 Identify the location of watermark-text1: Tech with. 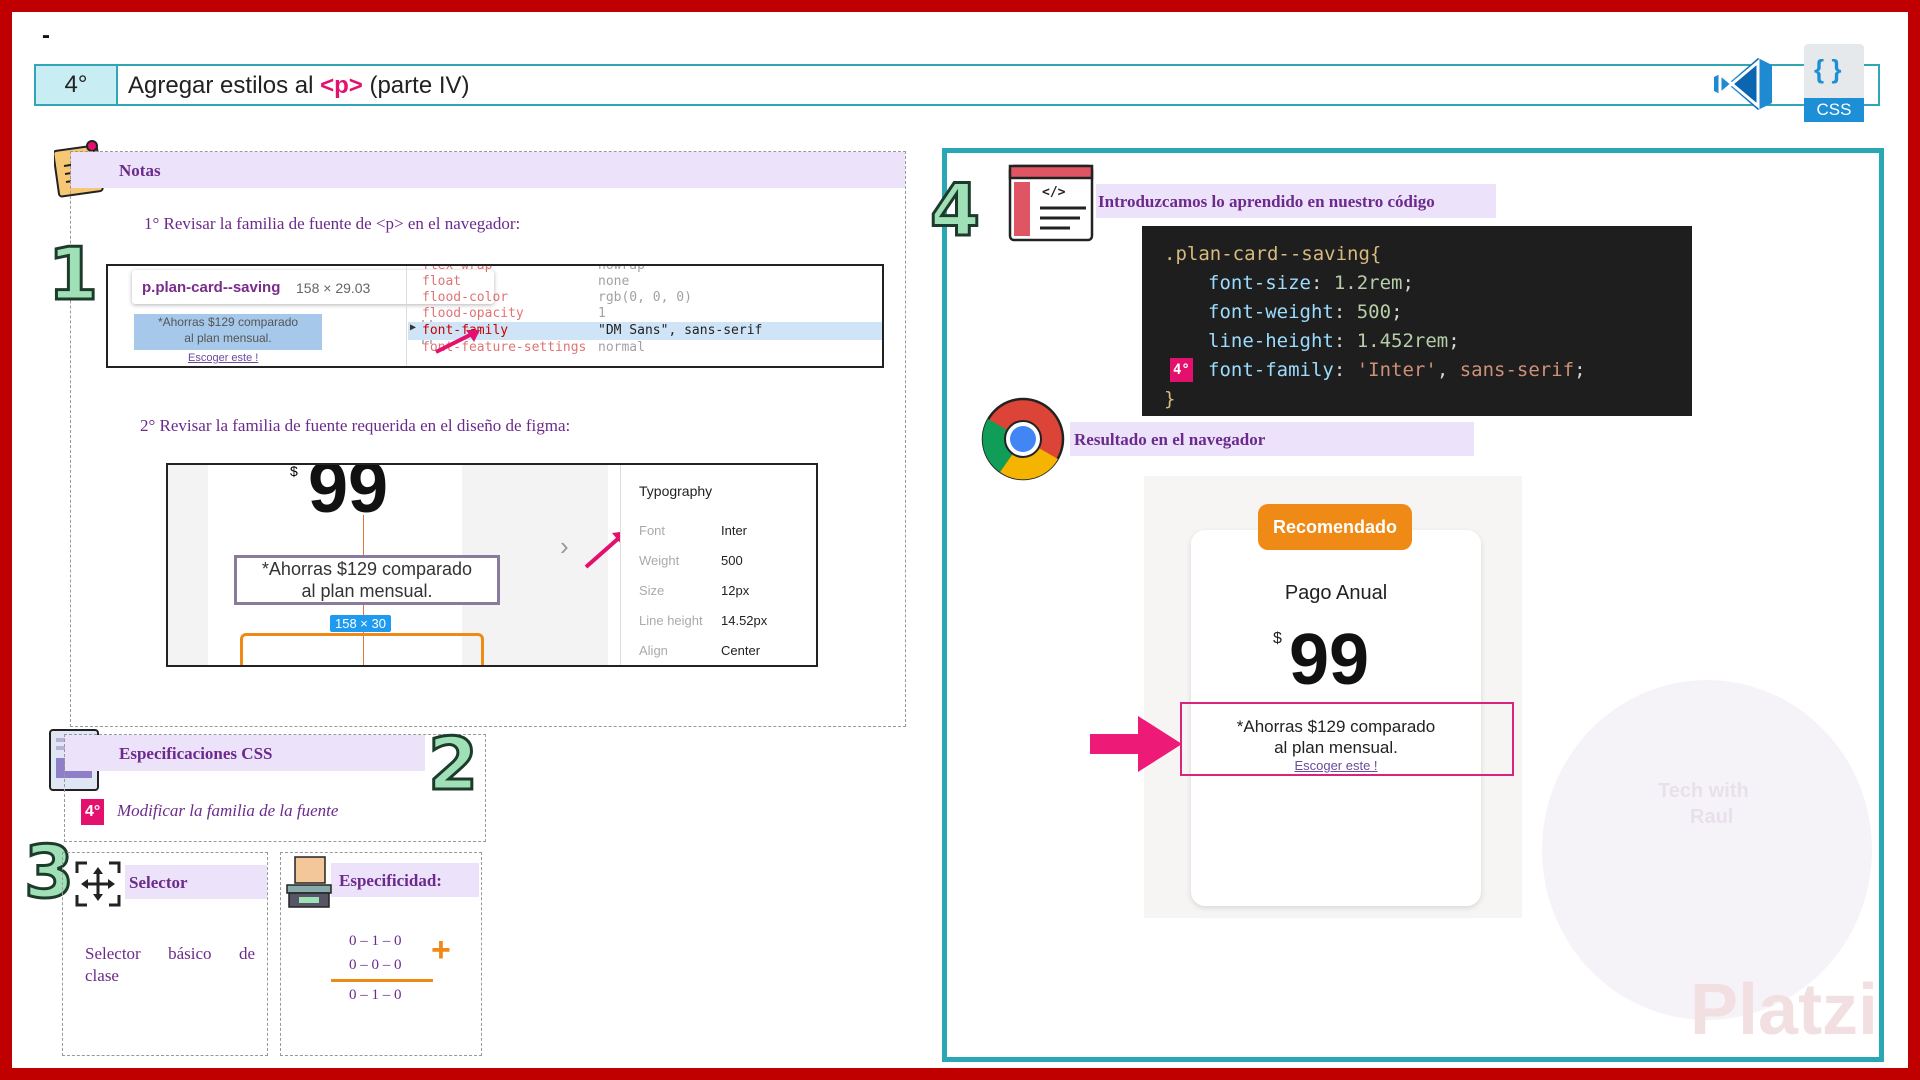
(1703, 791).